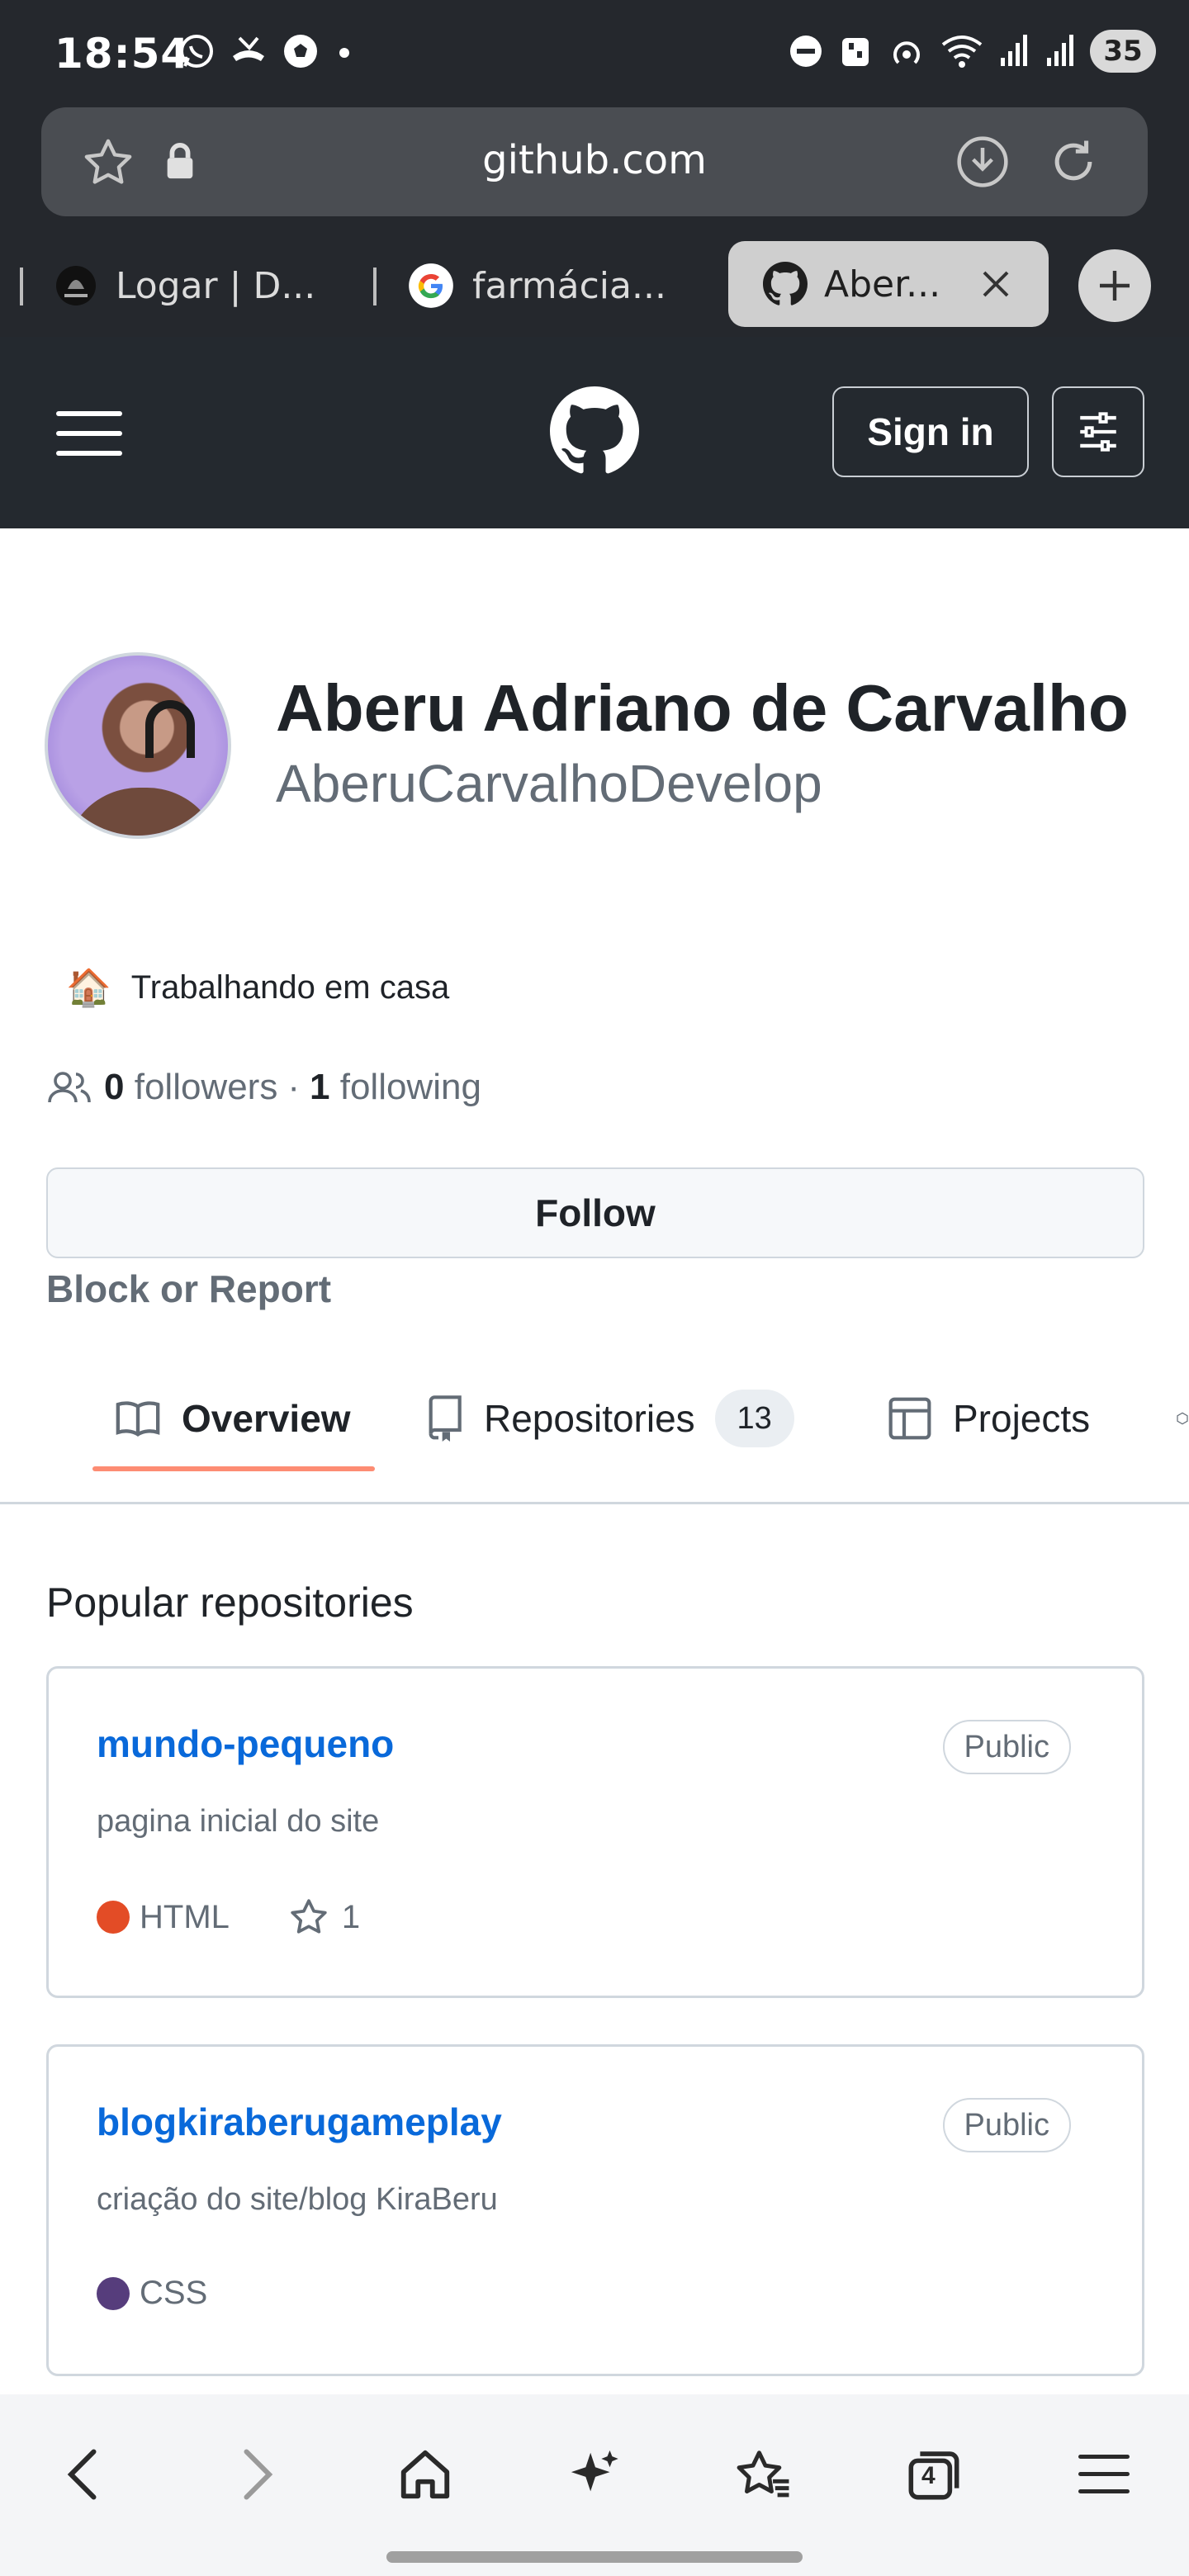  What do you see at coordinates (906, 52) in the screenshot?
I see `hotspot-icon` at bounding box center [906, 52].